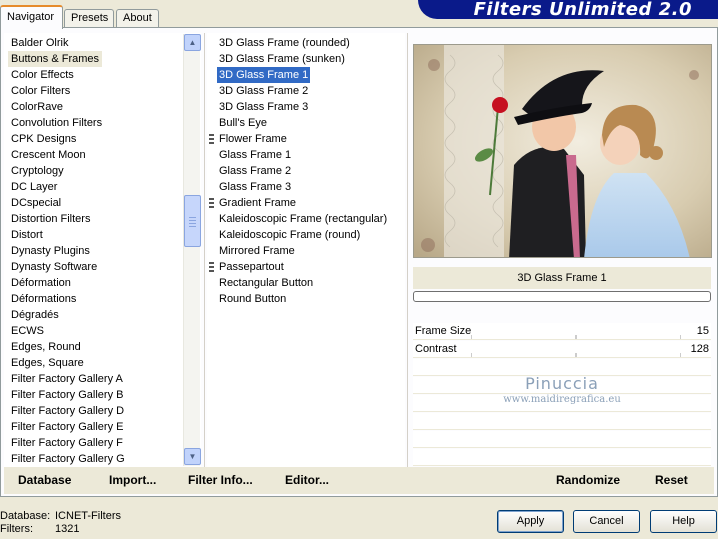  I want to click on category-item: Filter Factory Gallery G, so click(68, 459).